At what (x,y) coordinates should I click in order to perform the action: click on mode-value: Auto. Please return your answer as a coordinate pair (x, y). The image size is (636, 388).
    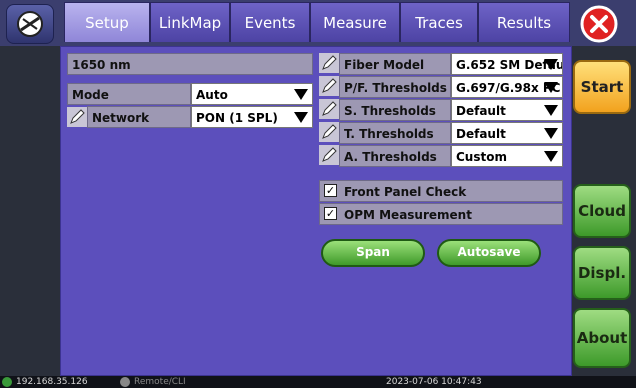
    Looking at the image, I should click on (212, 95).